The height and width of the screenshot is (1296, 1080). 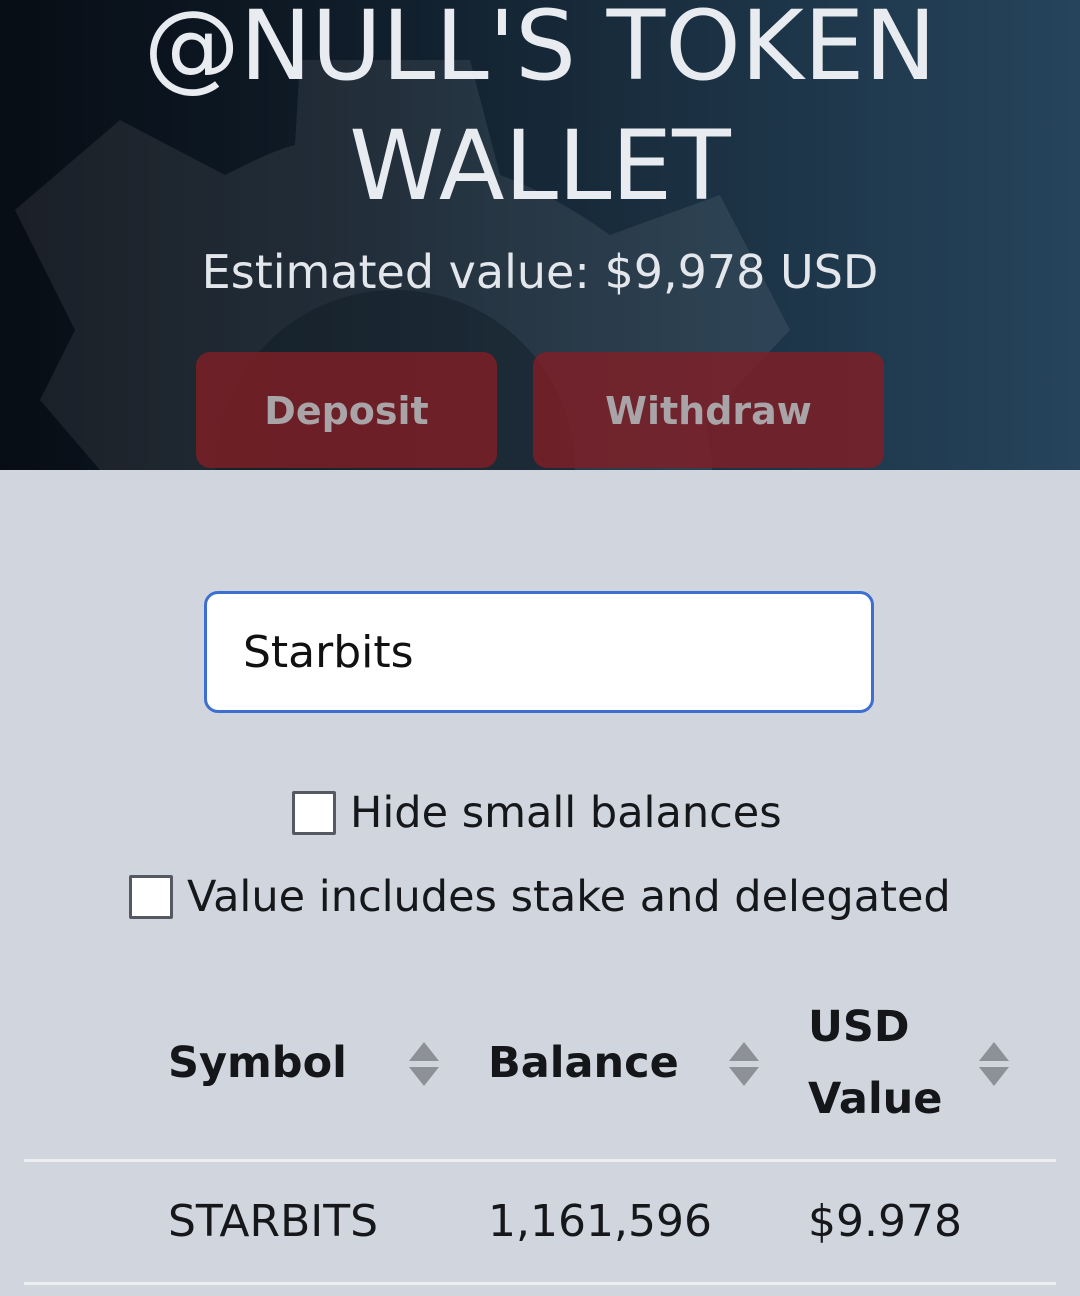 I want to click on column-header-symbol: Symbol, so click(x=257, y=1063).